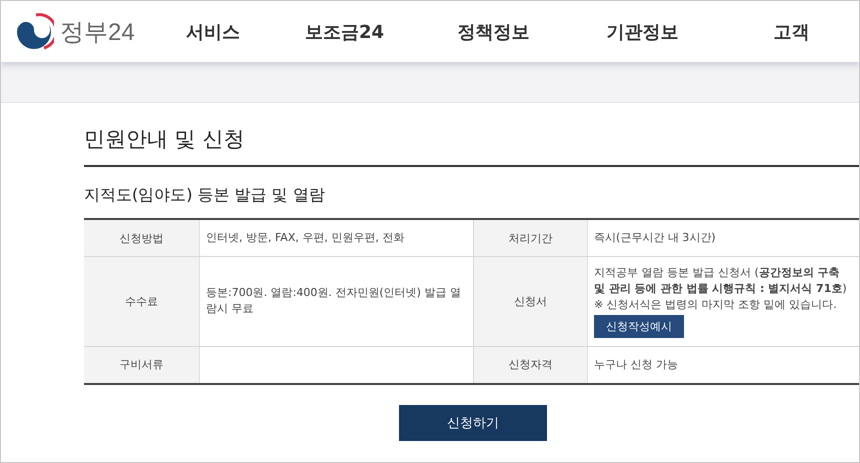  What do you see at coordinates (471, 135) in the screenshot?
I see `page-title: 민원안내 및 신청` at bounding box center [471, 135].